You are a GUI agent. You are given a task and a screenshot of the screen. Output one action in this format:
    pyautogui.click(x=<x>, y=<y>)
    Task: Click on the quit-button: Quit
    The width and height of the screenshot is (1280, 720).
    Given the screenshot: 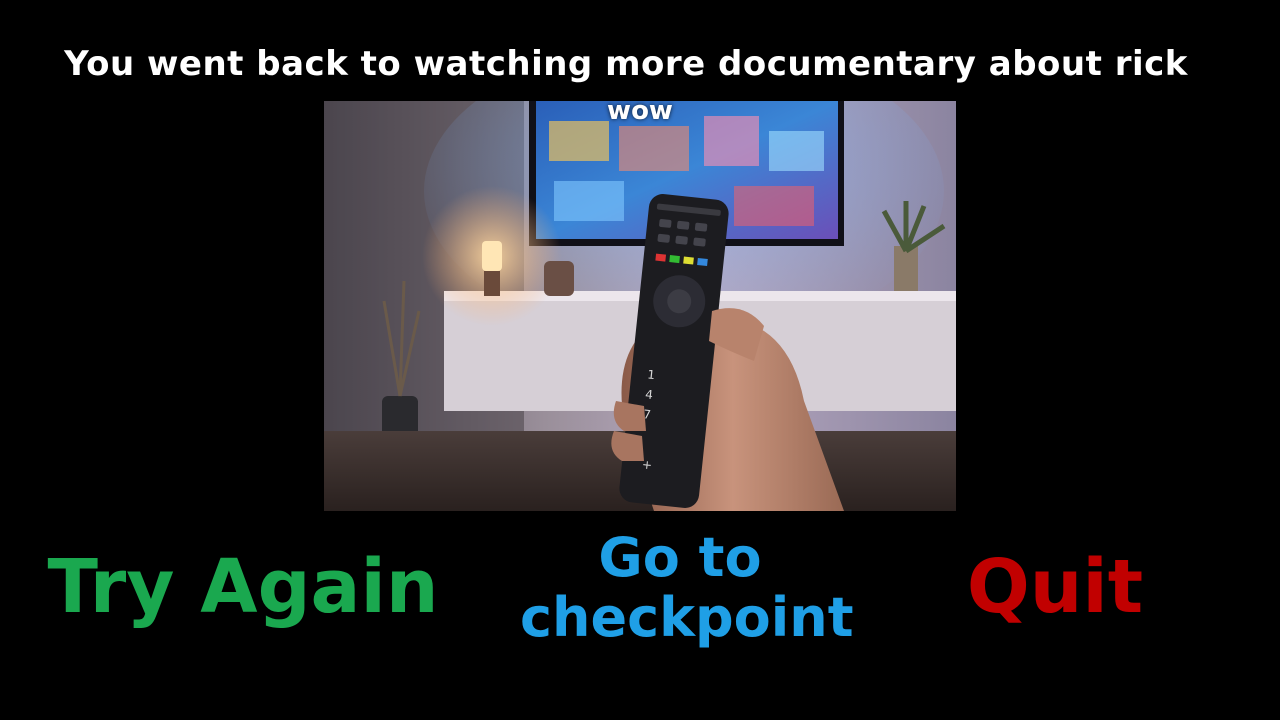 What is the action you would take?
    pyautogui.click(x=1055, y=587)
    